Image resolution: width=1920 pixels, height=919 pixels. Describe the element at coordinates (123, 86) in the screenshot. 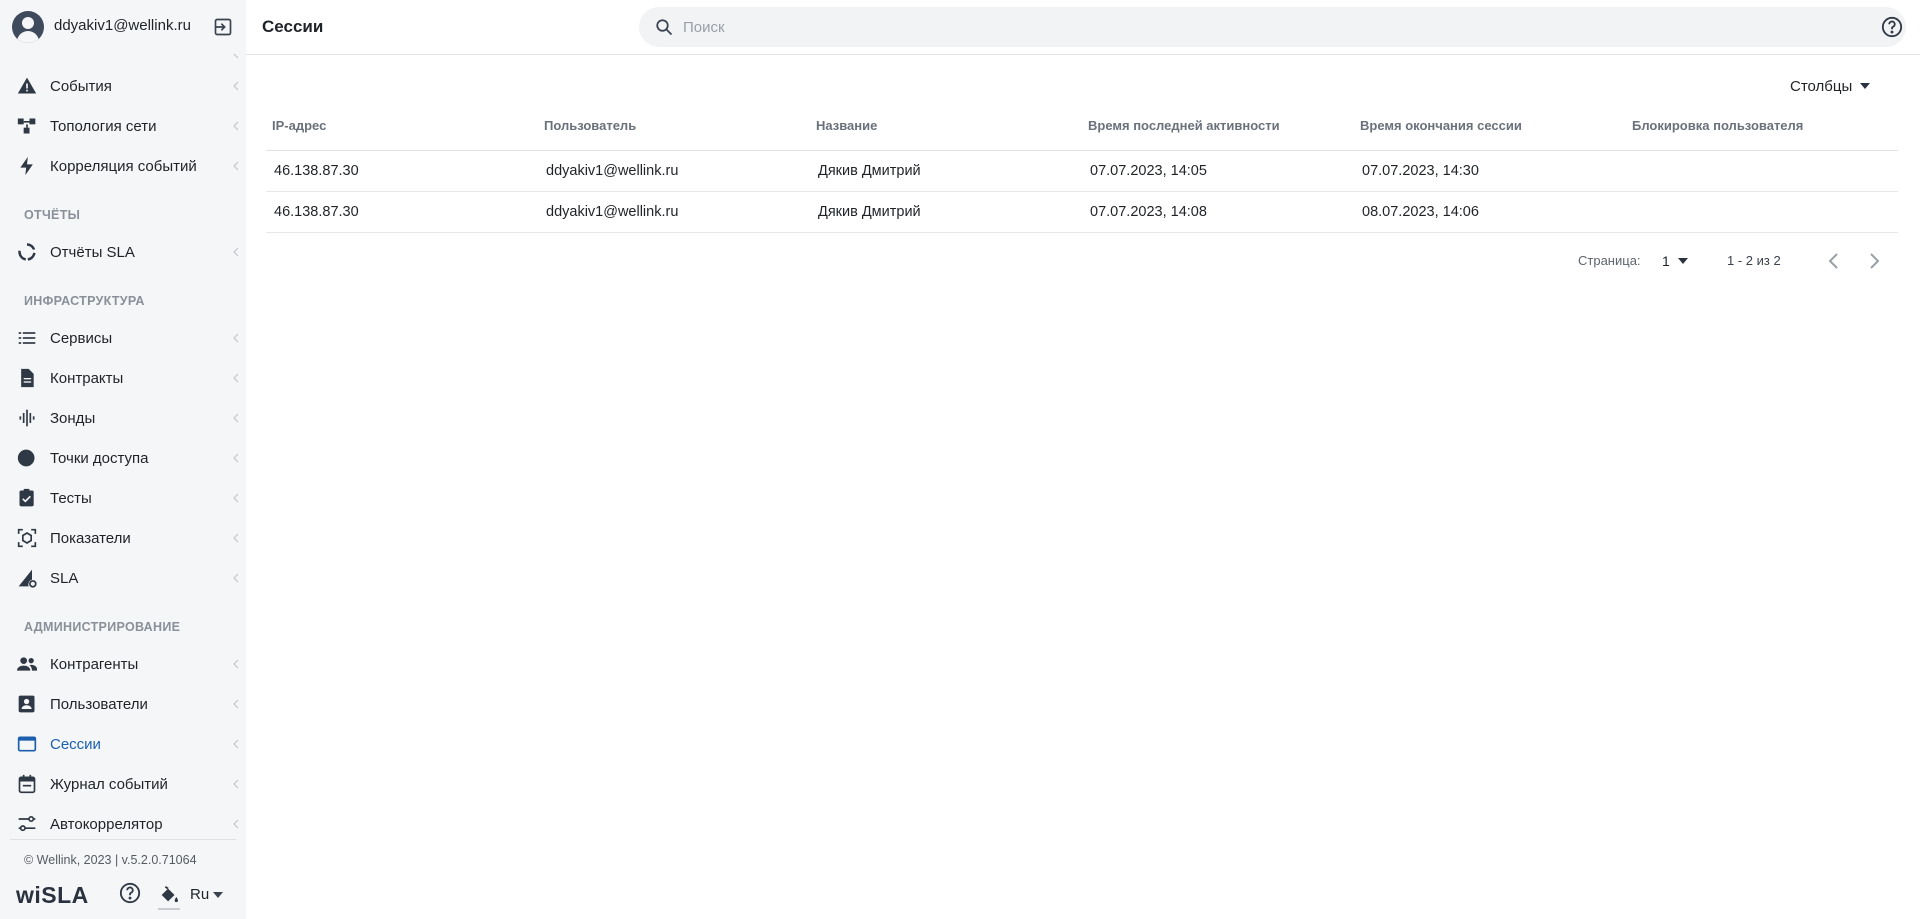

I see `sidebar-item-events: События` at that location.